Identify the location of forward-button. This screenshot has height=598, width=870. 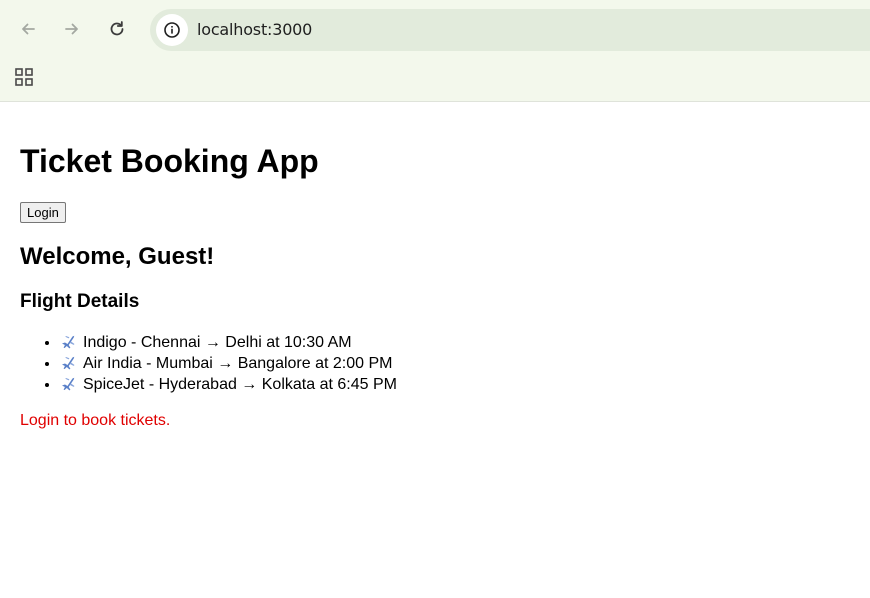
(72, 29).